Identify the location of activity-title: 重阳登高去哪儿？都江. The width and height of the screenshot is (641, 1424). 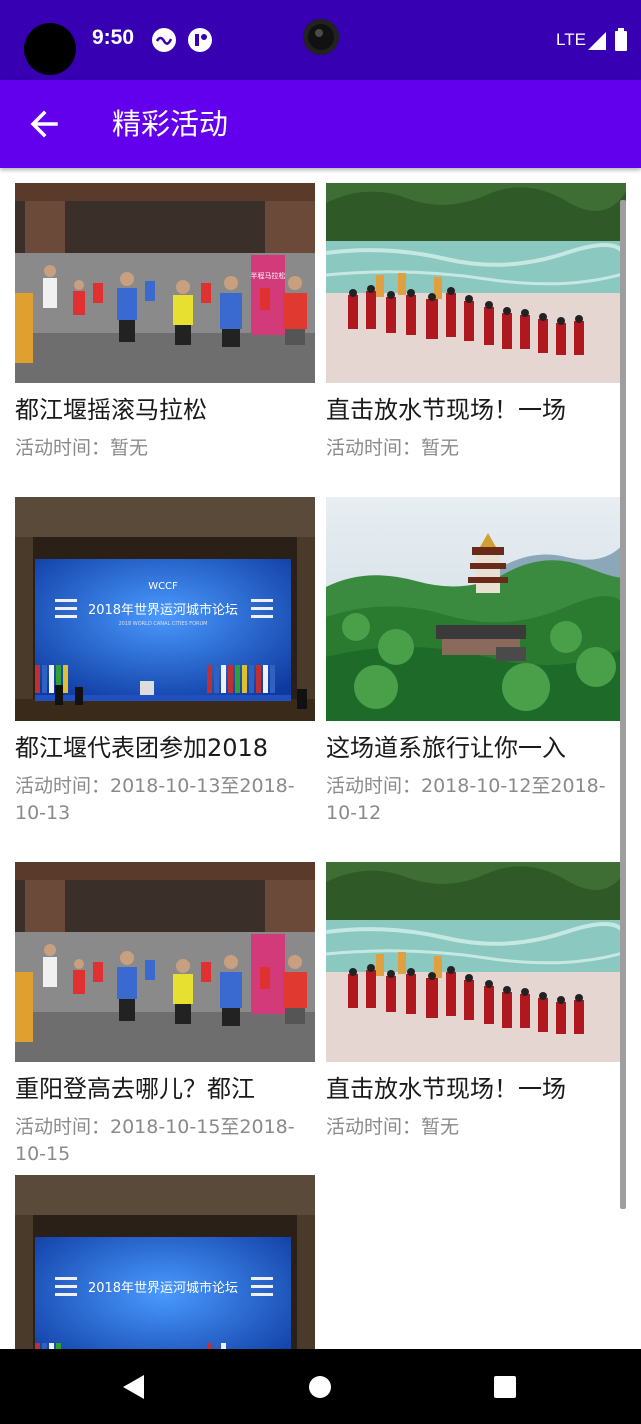
(135, 1089).